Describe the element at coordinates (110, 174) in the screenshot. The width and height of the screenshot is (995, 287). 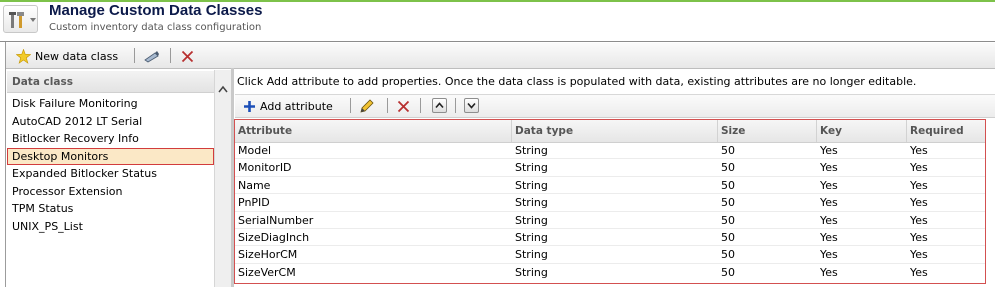
I see `list-item: Expanded Bitlocker Status` at that location.